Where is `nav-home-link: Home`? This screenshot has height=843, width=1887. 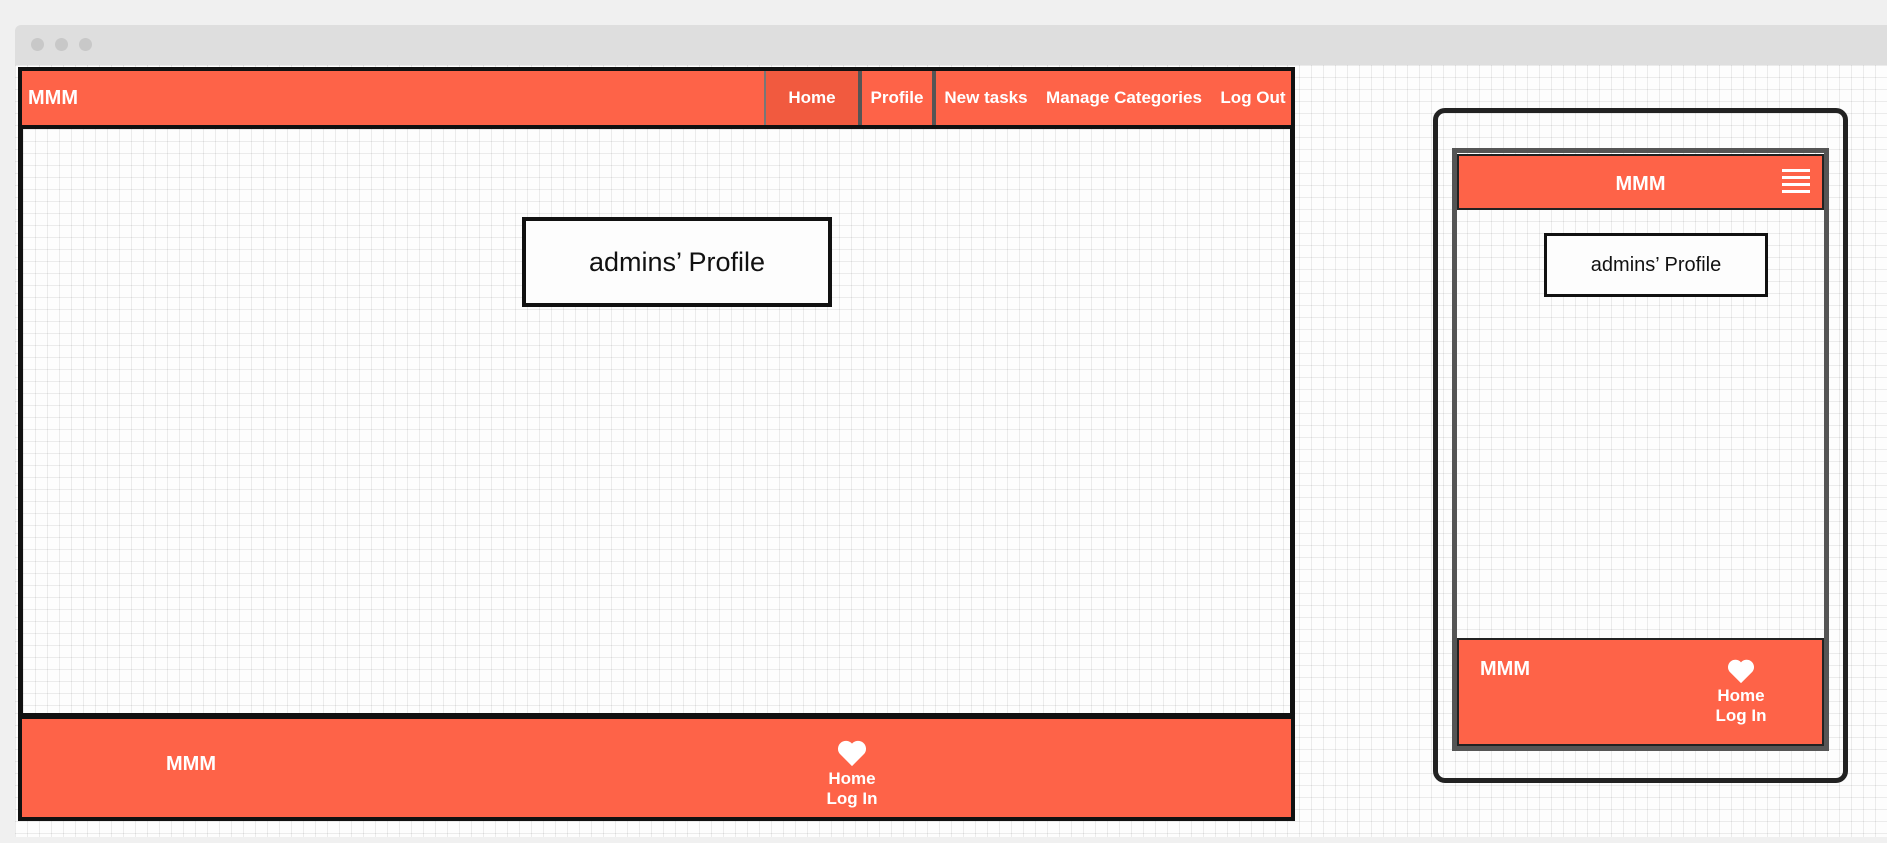 nav-home-link: Home is located at coordinates (811, 98).